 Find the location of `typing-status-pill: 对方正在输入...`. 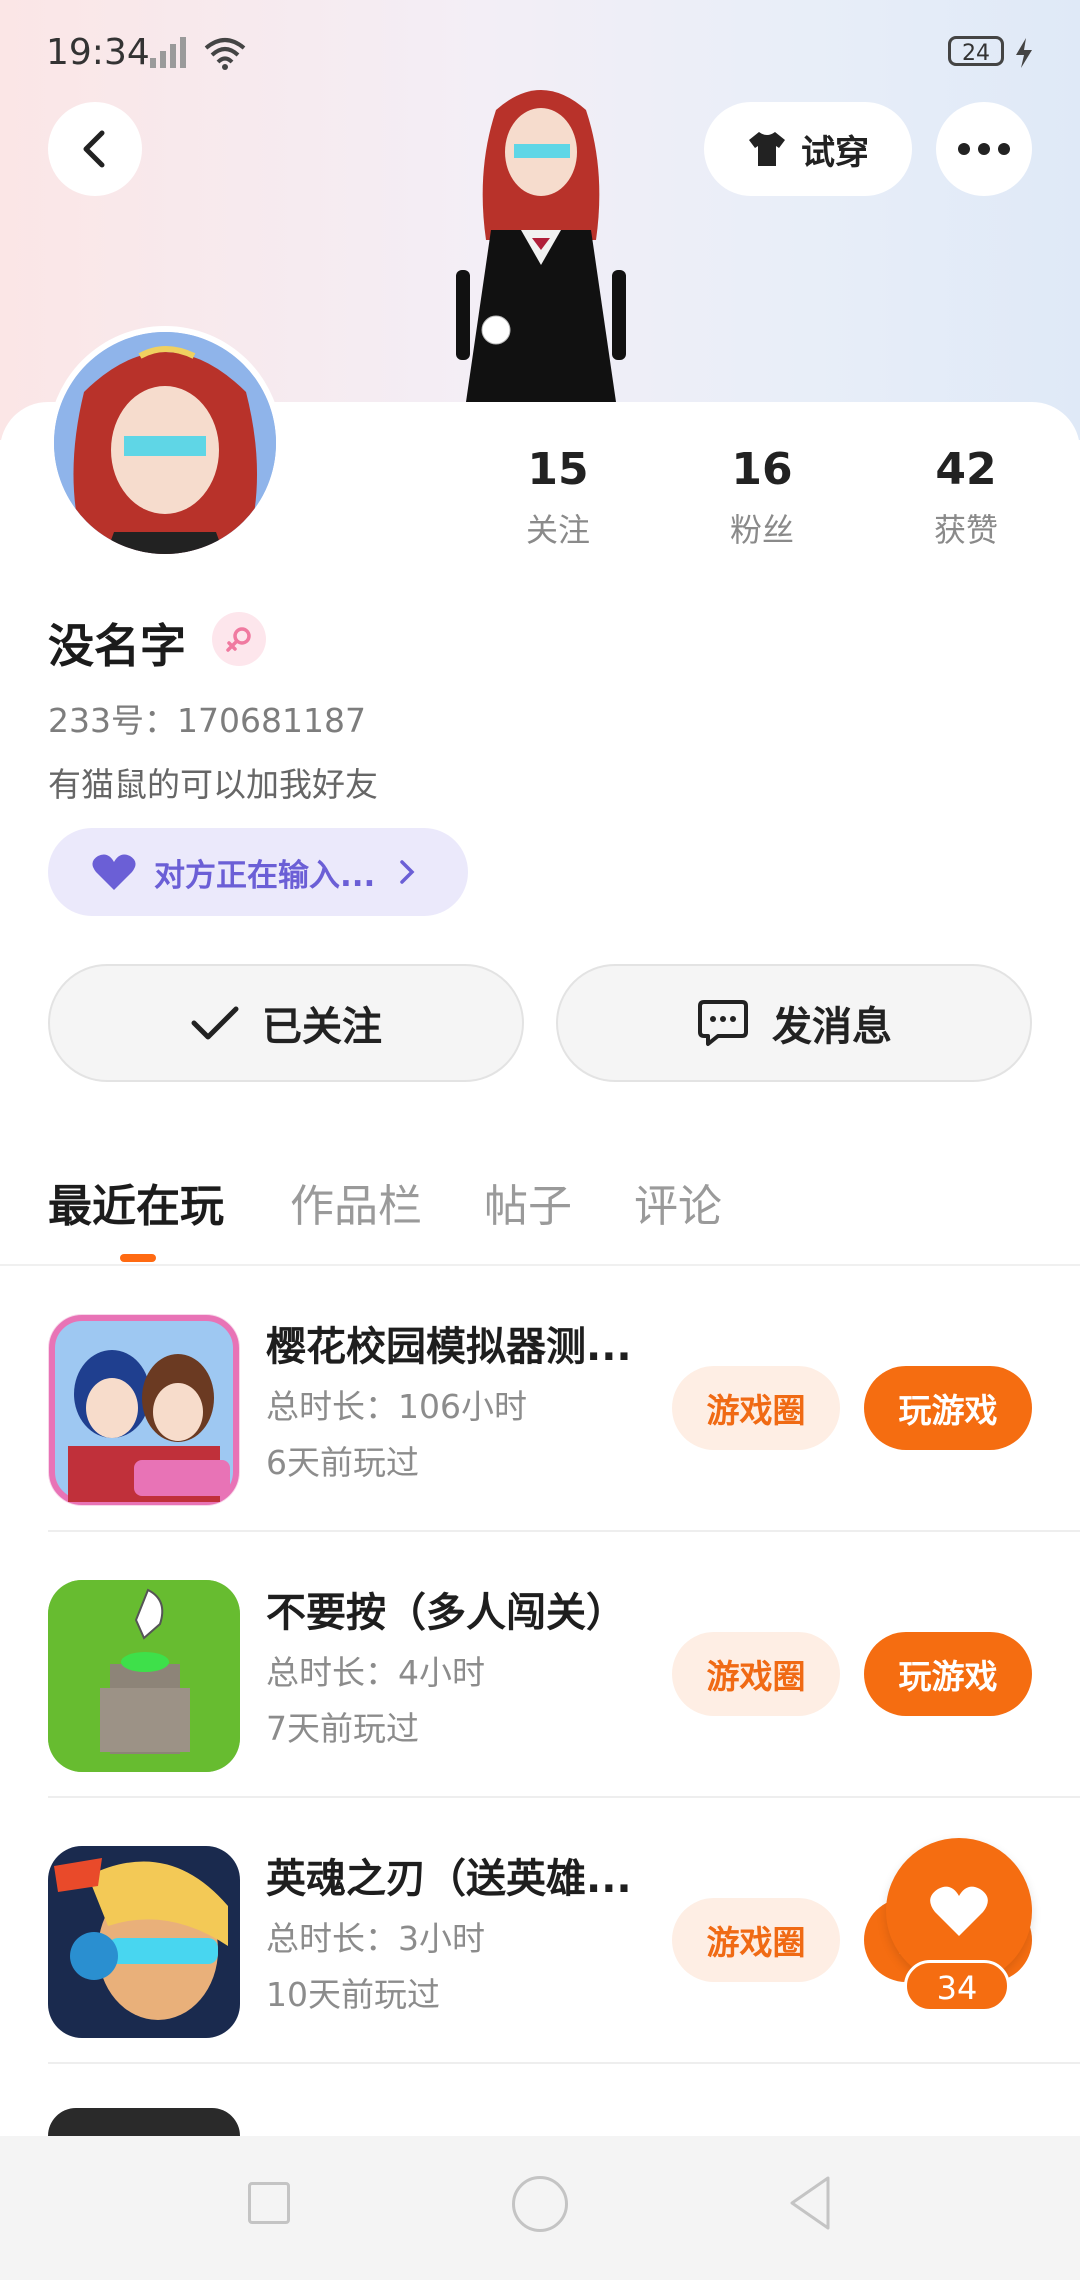

typing-status-pill: 对方正在输入... is located at coordinates (258, 872).